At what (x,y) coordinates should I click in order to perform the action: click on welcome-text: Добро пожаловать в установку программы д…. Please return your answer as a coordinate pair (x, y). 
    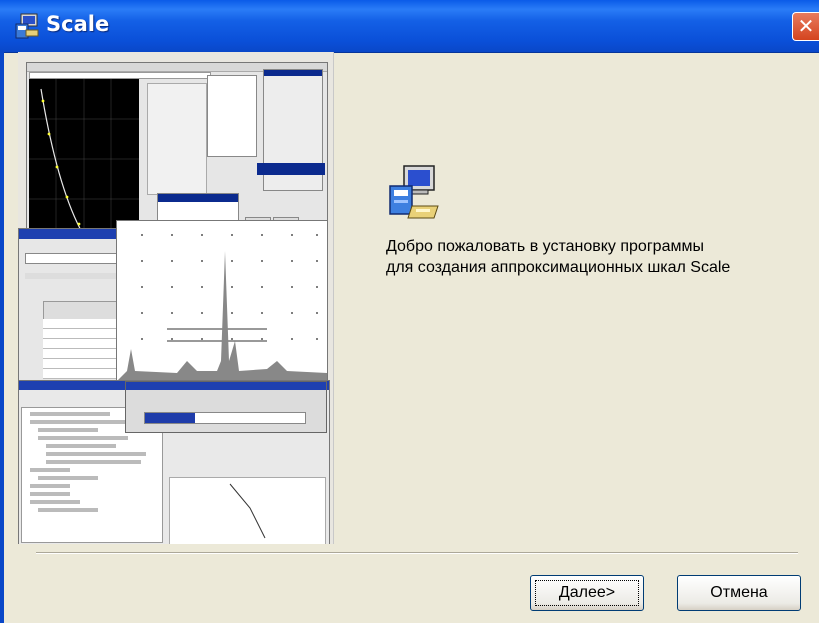
    Looking at the image, I should click on (596, 257).